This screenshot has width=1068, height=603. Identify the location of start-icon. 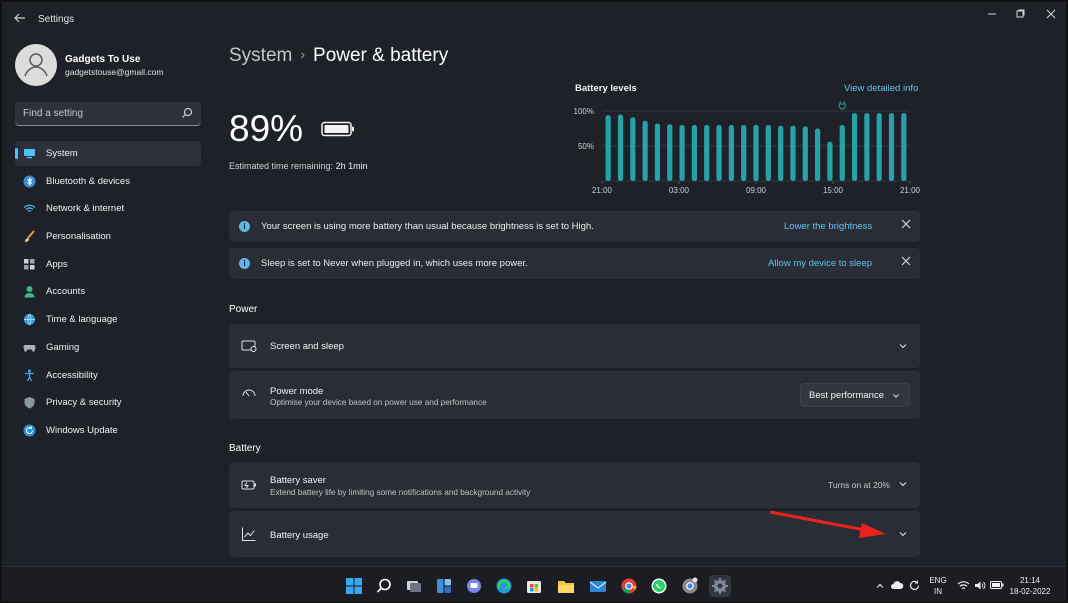
(354, 586).